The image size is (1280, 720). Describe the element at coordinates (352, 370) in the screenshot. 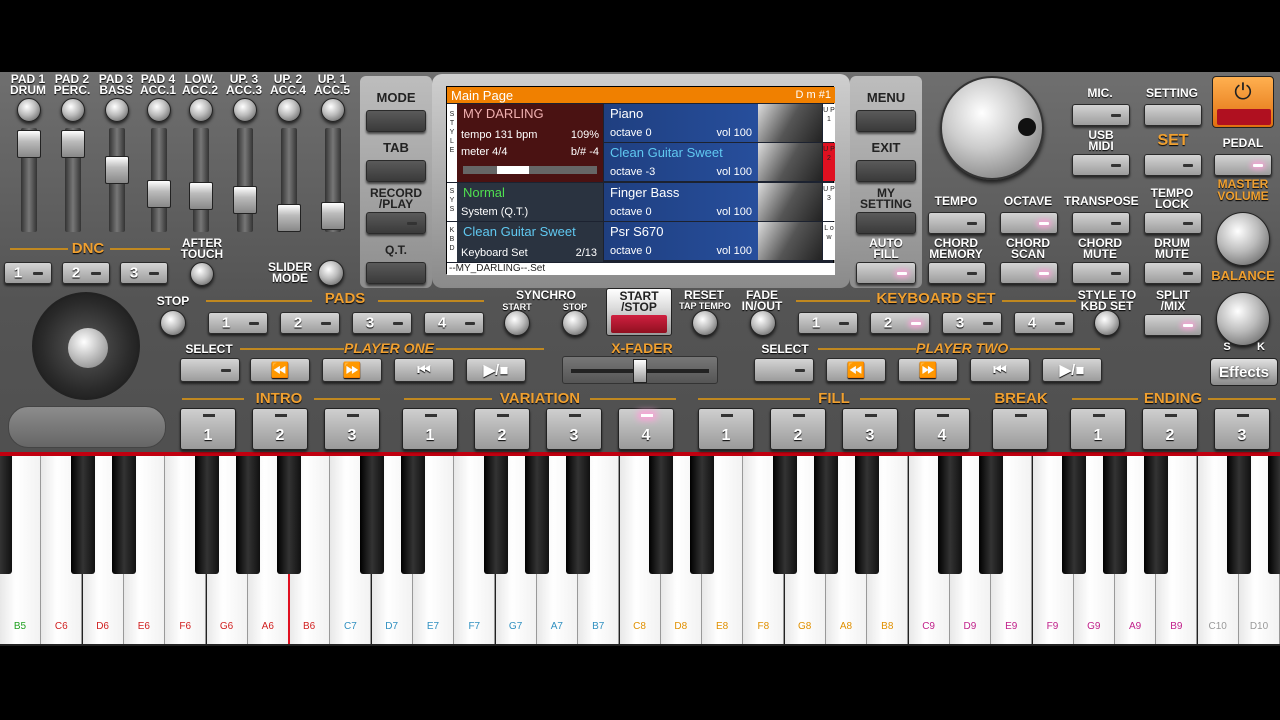

I see `player-one-forward-button: ⏩` at that location.